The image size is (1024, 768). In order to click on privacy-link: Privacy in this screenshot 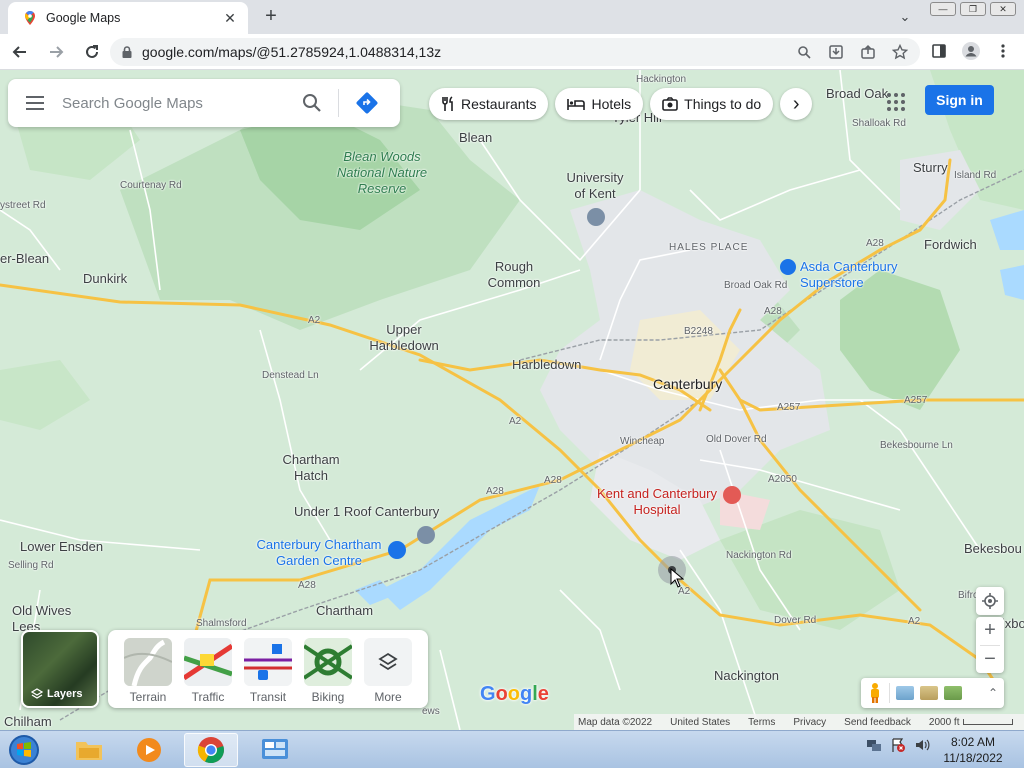, I will do `click(809, 722)`.